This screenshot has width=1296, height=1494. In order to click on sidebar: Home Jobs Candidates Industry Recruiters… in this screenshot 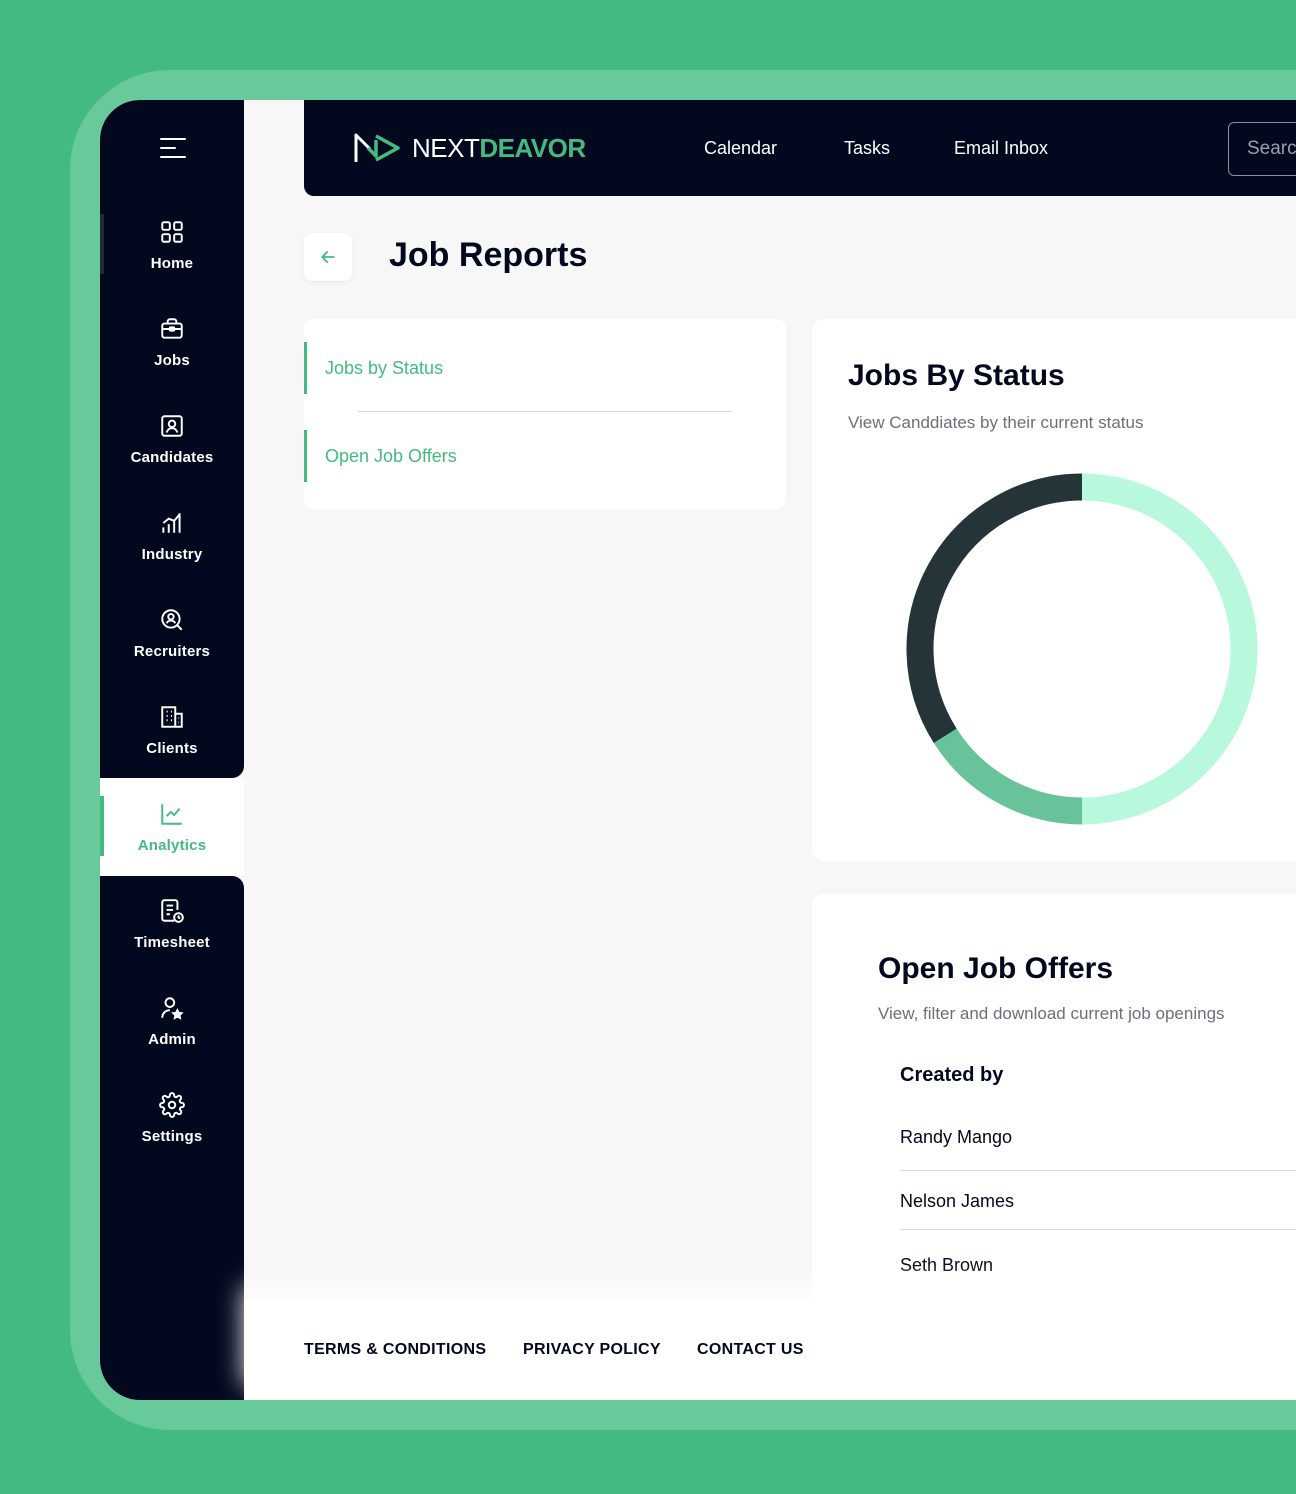, I will do `click(172, 750)`.